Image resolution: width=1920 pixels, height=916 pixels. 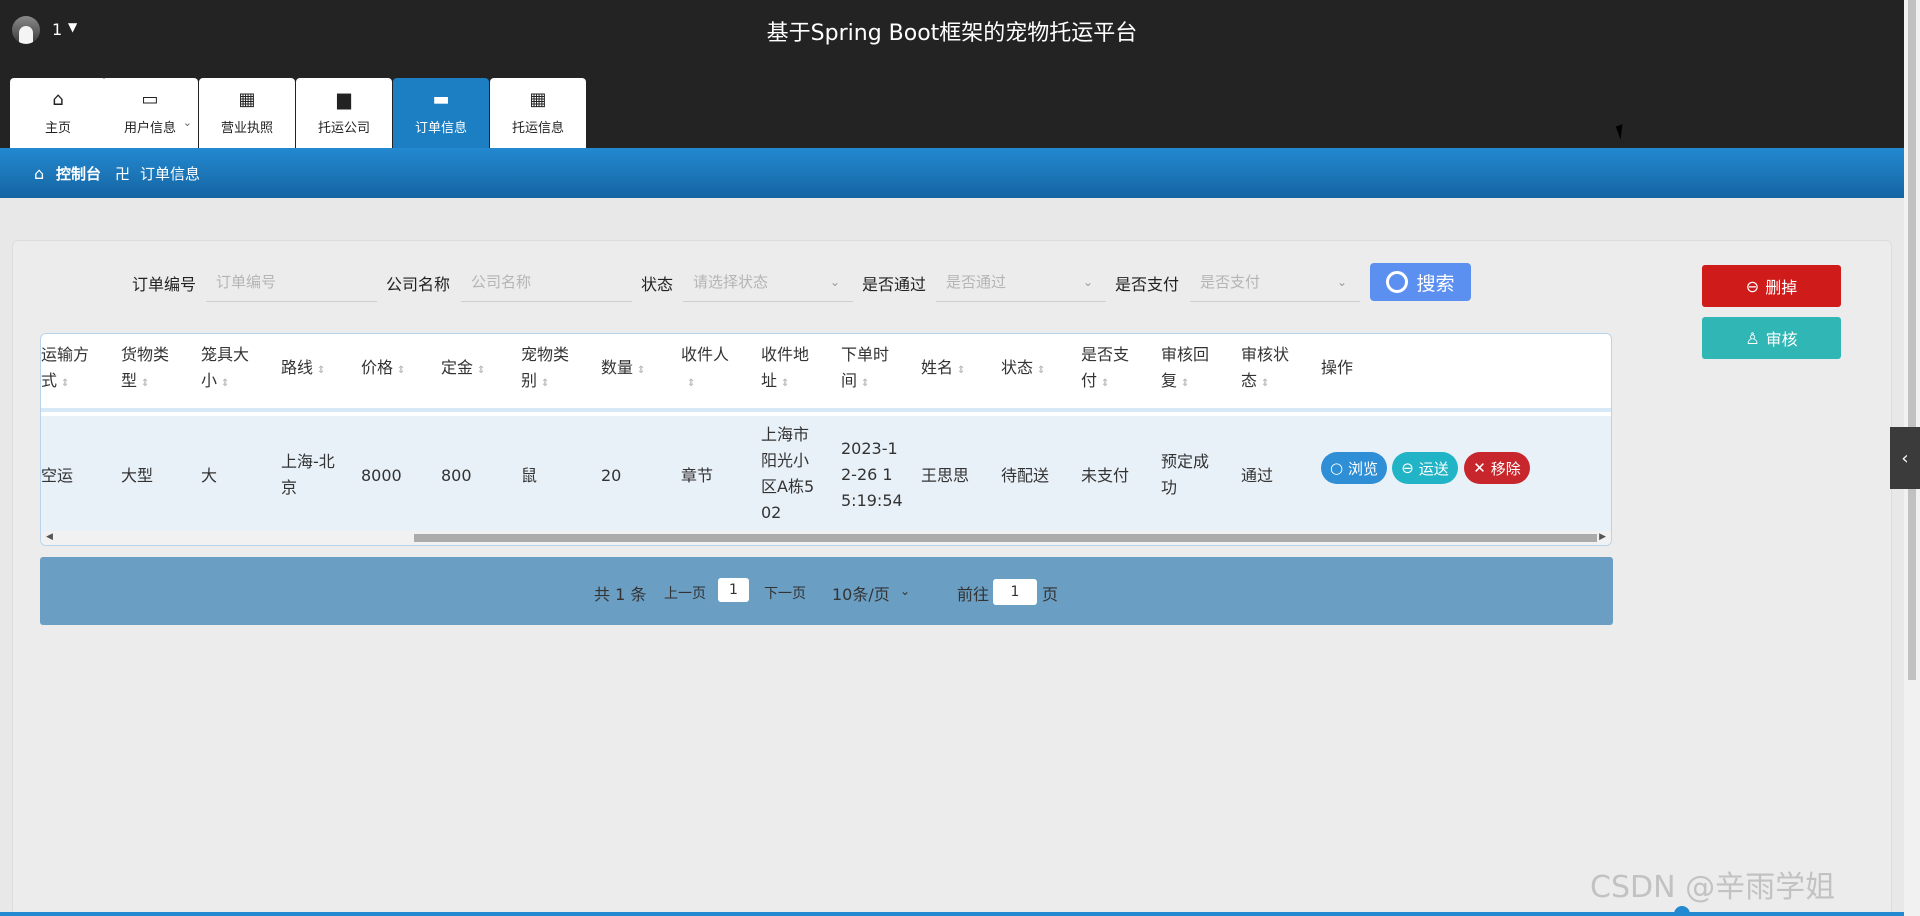 What do you see at coordinates (1275, 282) in the screenshot?
I see `paid-select` at bounding box center [1275, 282].